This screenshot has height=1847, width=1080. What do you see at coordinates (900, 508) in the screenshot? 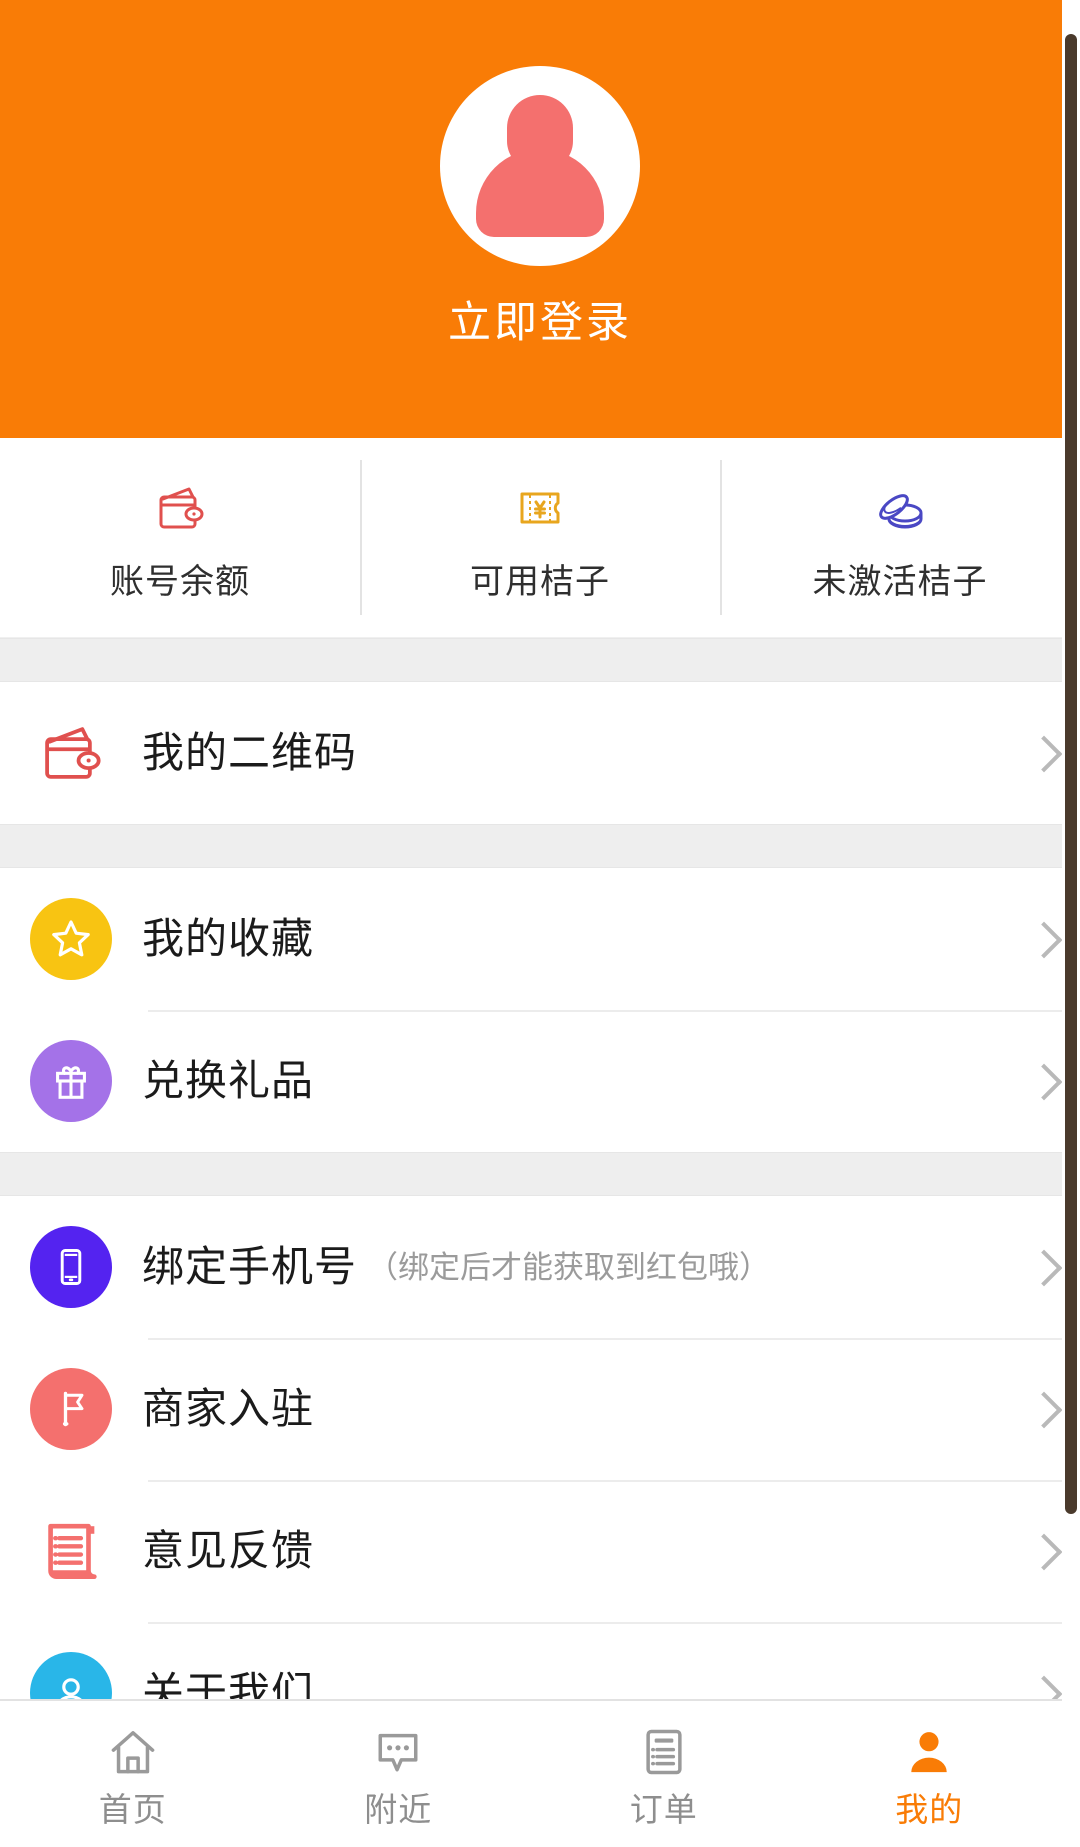
I see `coins-stack-icon` at bounding box center [900, 508].